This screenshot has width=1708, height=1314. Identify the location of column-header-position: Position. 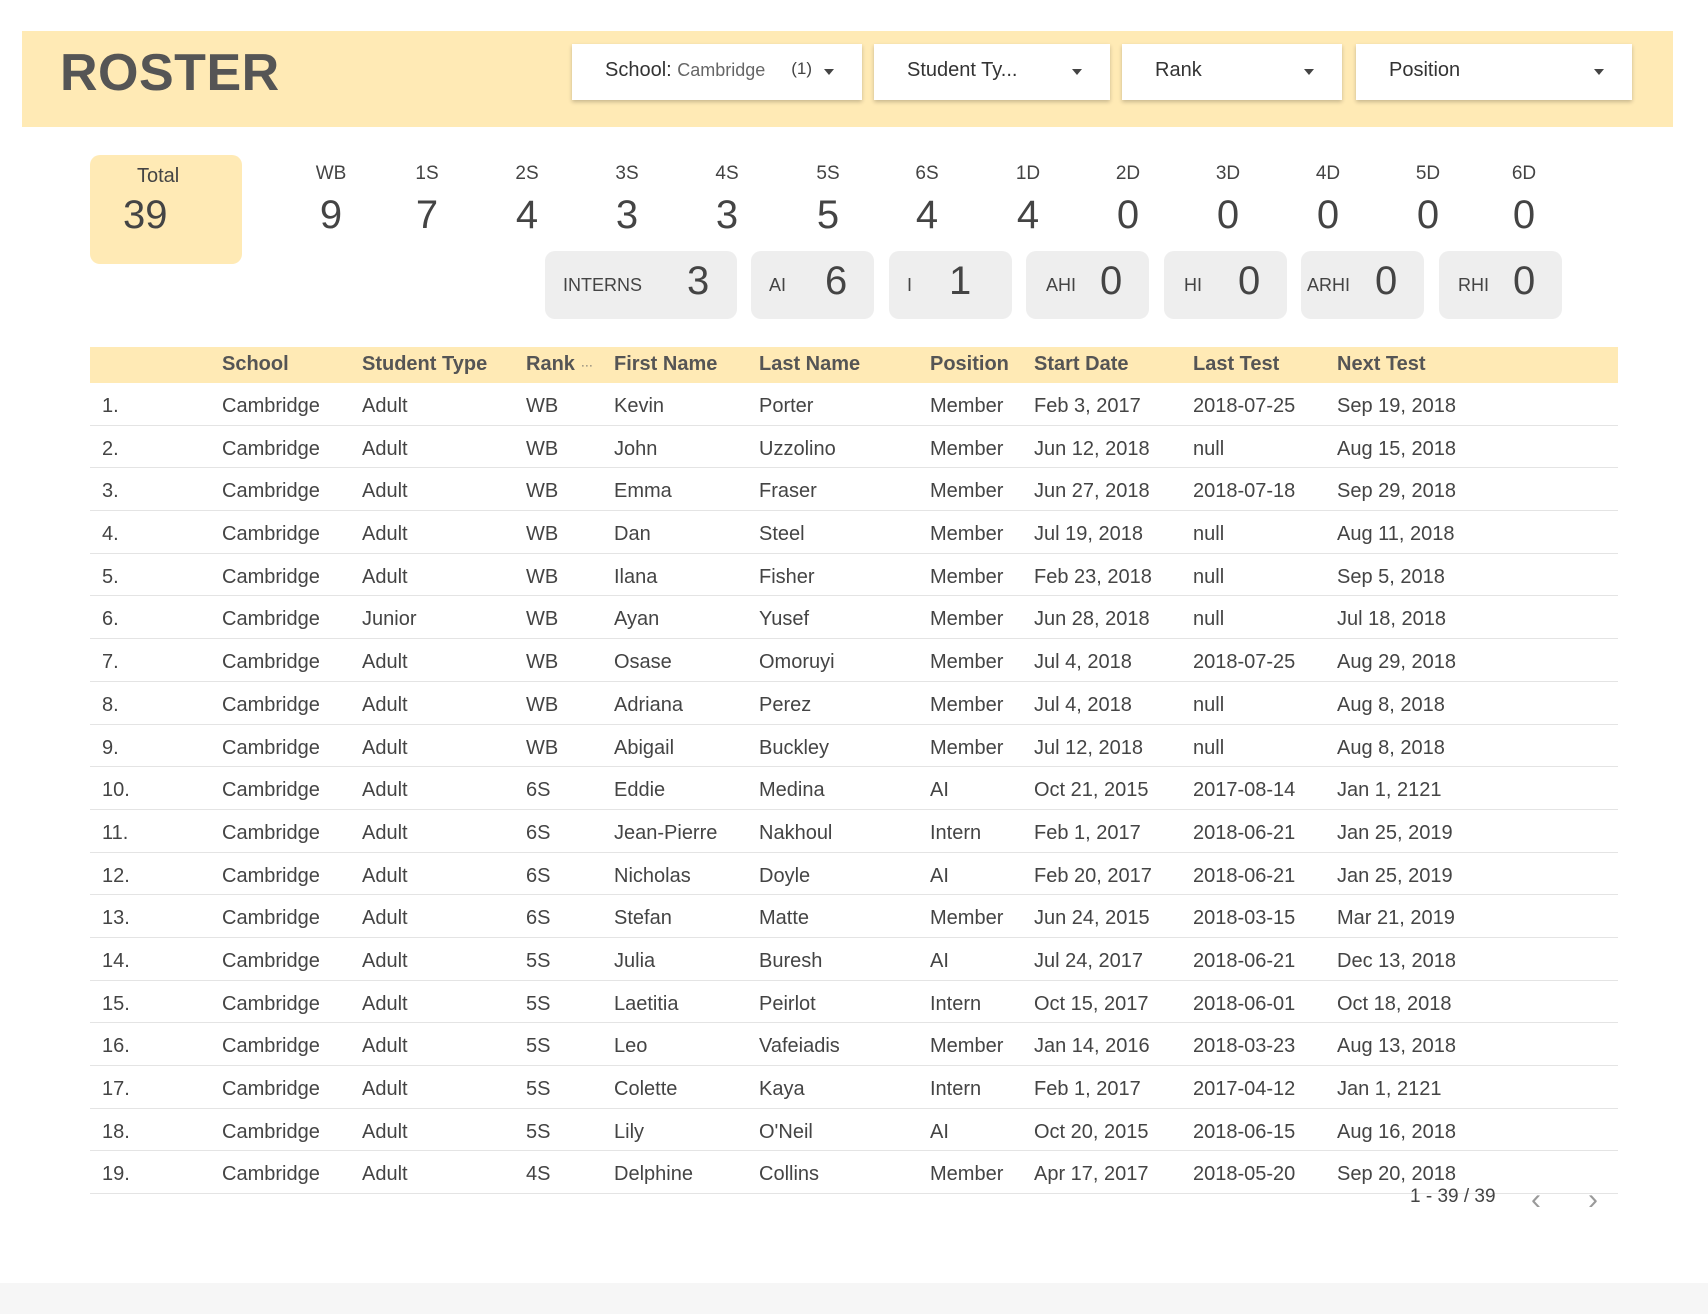
(969, 364).